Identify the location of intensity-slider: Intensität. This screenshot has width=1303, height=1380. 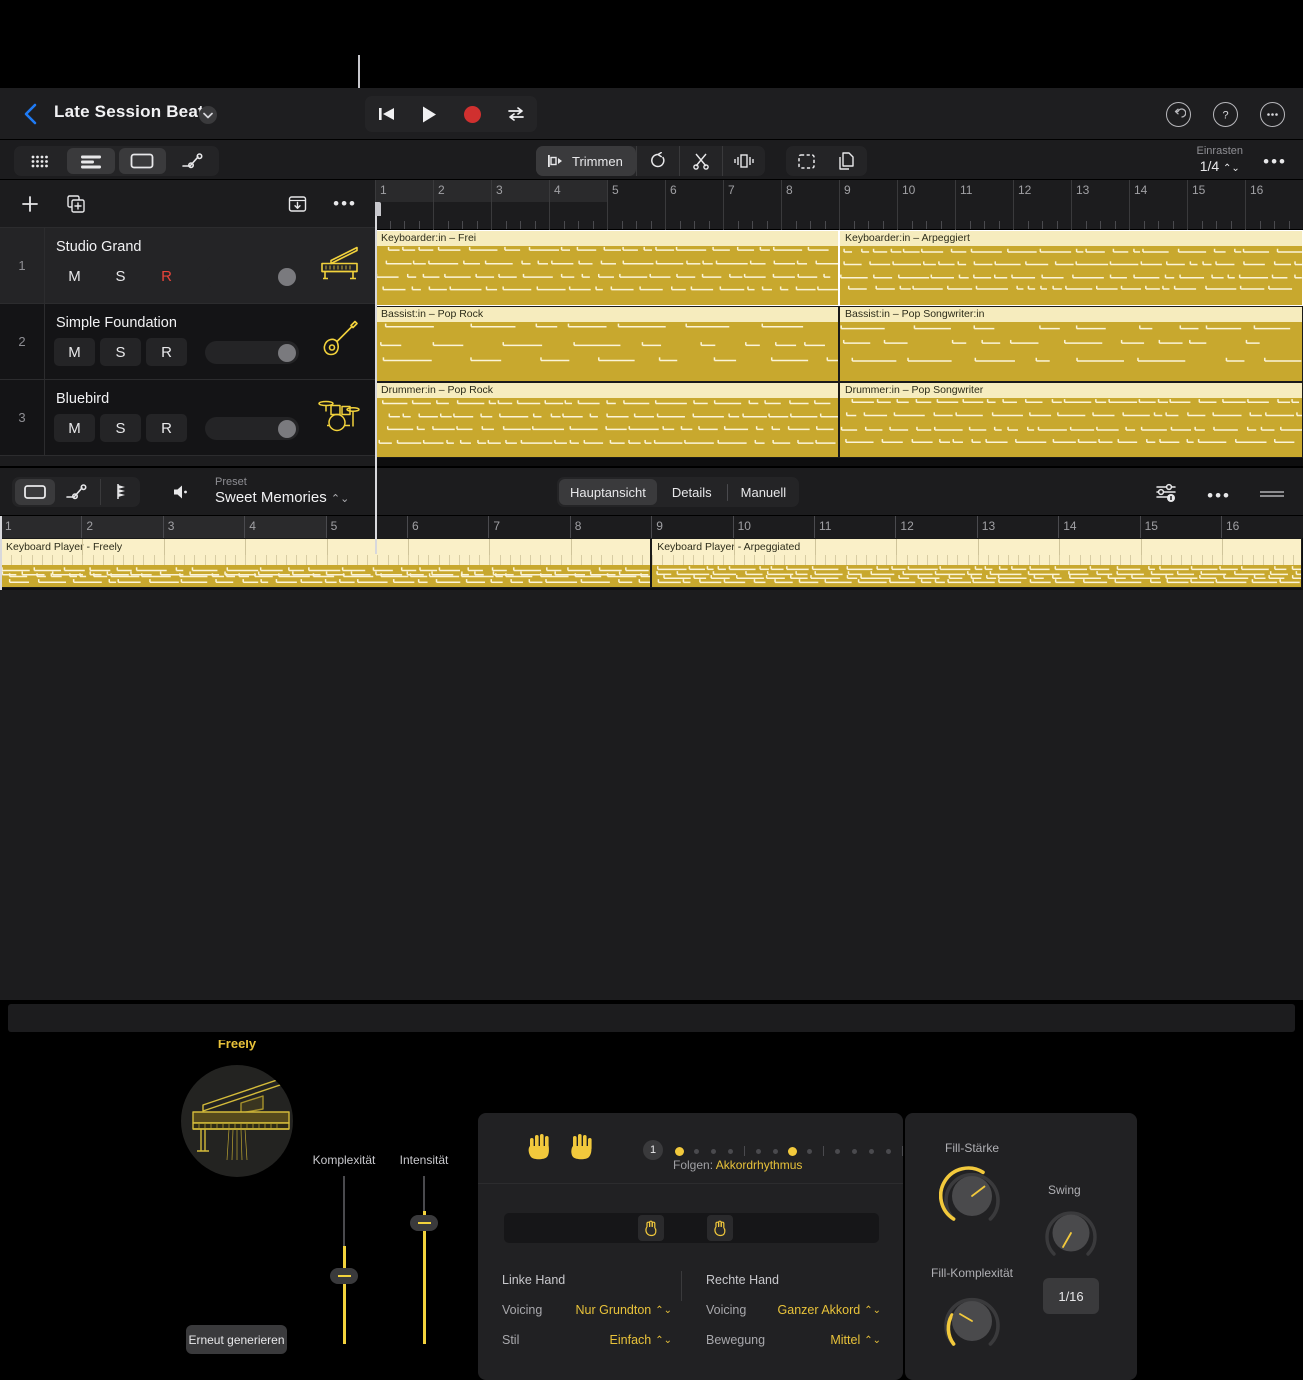
(424, 1248).